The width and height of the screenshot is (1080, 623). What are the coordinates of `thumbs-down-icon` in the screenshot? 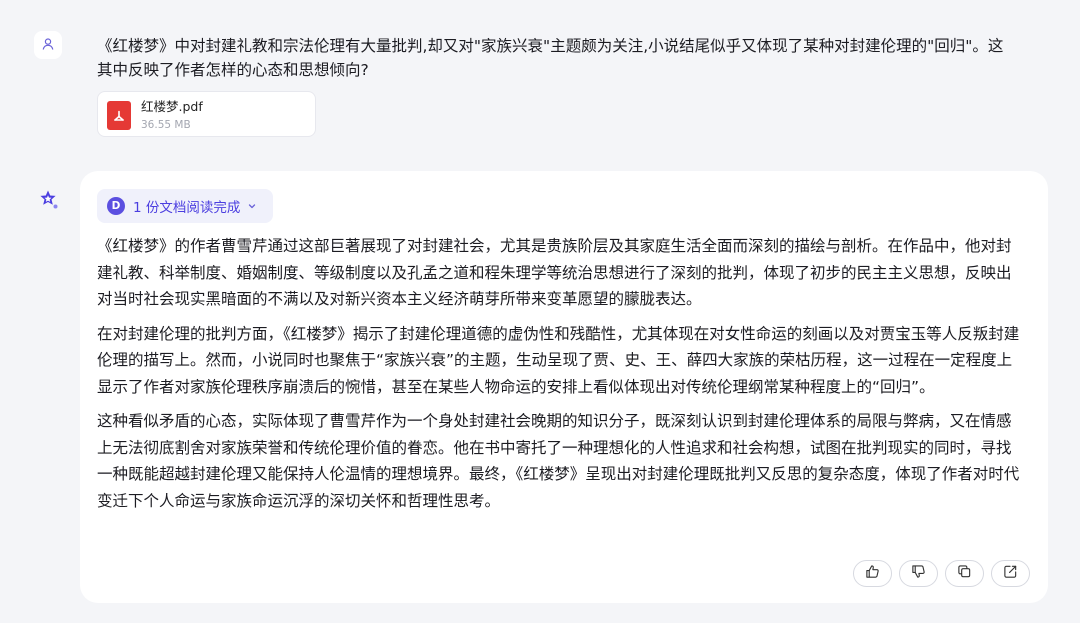 It's located at (918, 573).